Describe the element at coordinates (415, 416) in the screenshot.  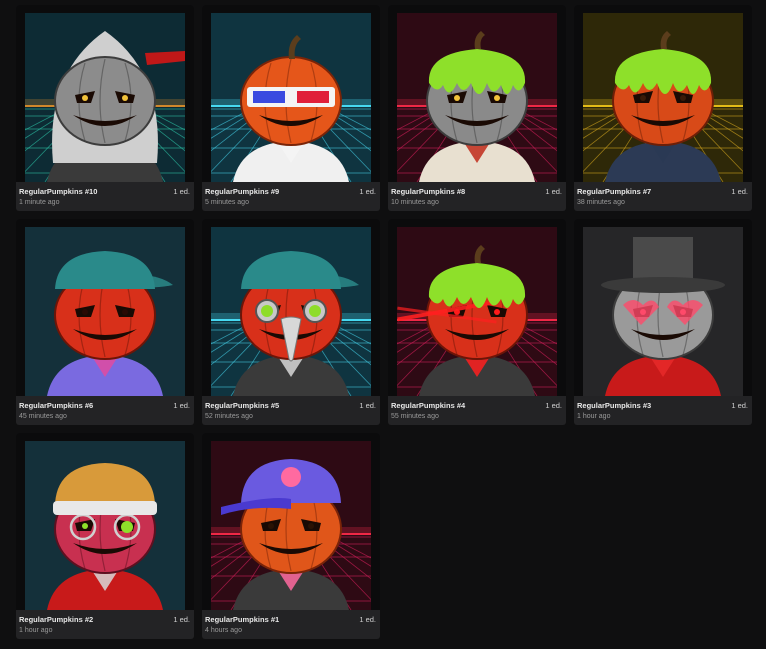
I see `timestamp: 55 minutes ago` at that location.